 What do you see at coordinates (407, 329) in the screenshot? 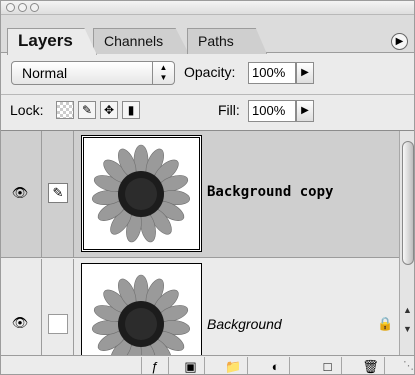
I see `scroll-down-arrow-icon: ▼` at bounding box center [407, 329].